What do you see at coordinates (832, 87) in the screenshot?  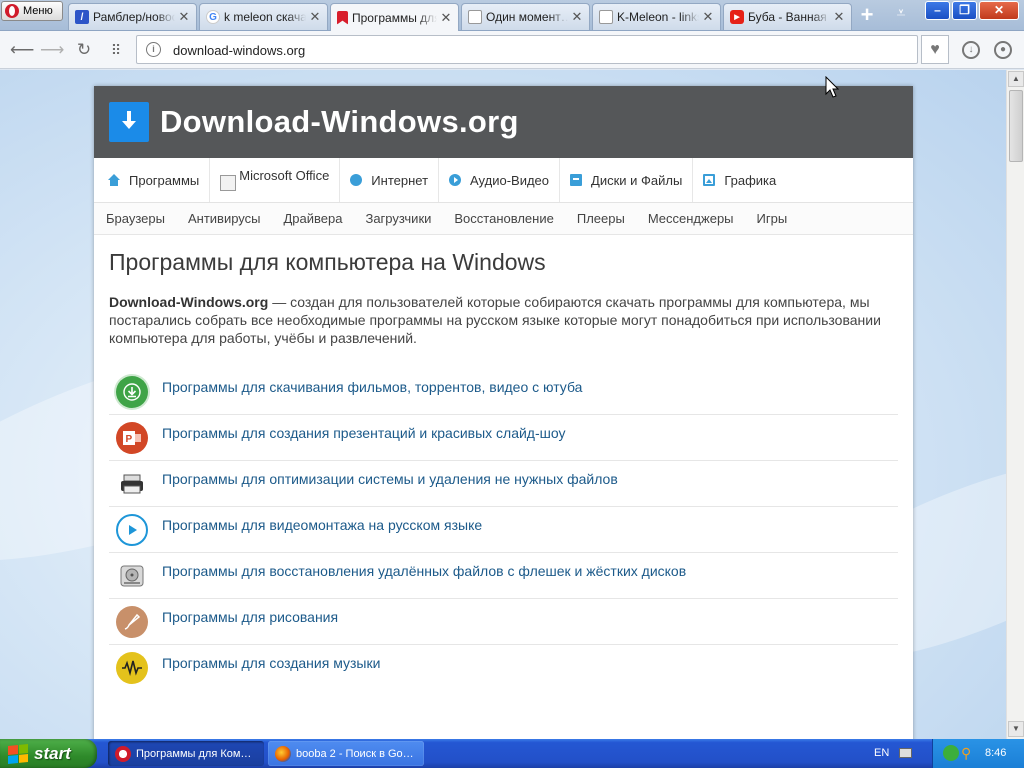 I see `mouse-cursor-icon` at bounding box center [832, 87].